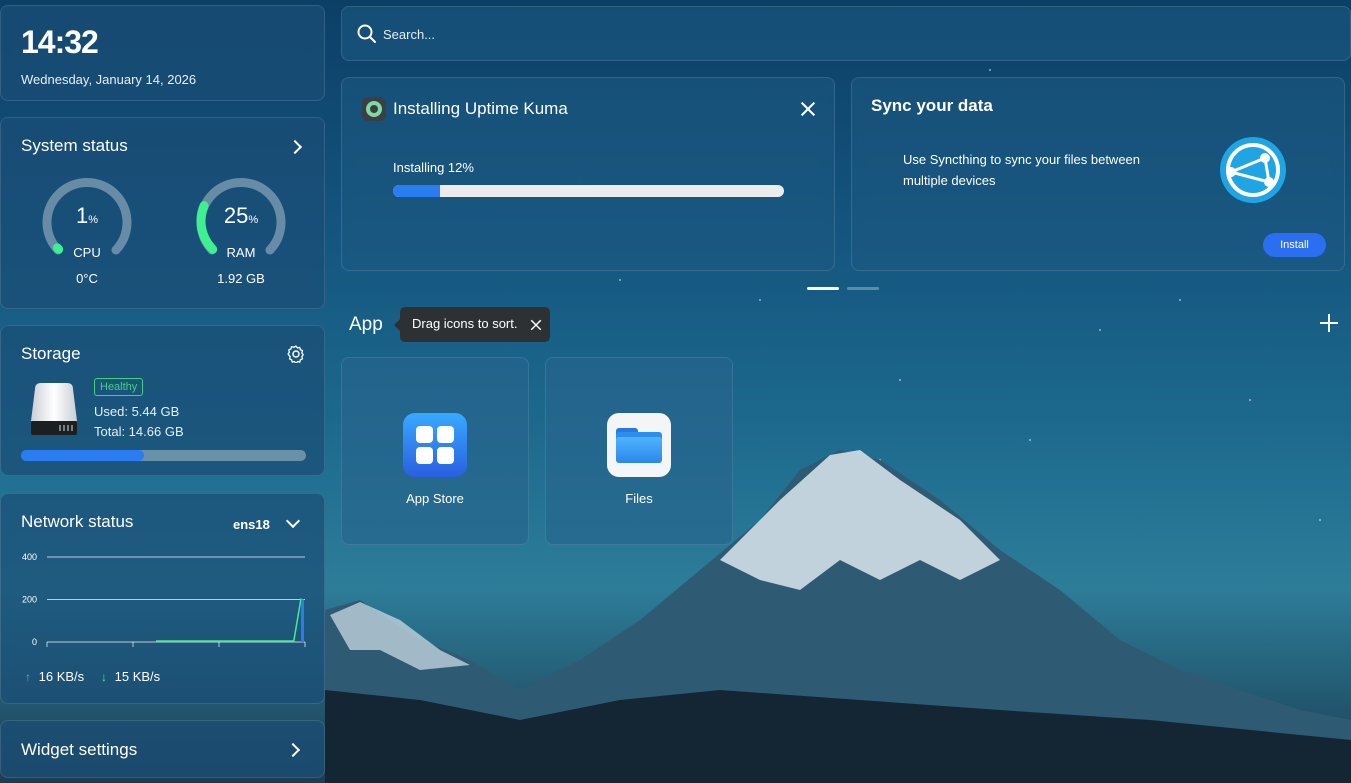  I want to click on network-interface-label: ens18, so click(251, 524).